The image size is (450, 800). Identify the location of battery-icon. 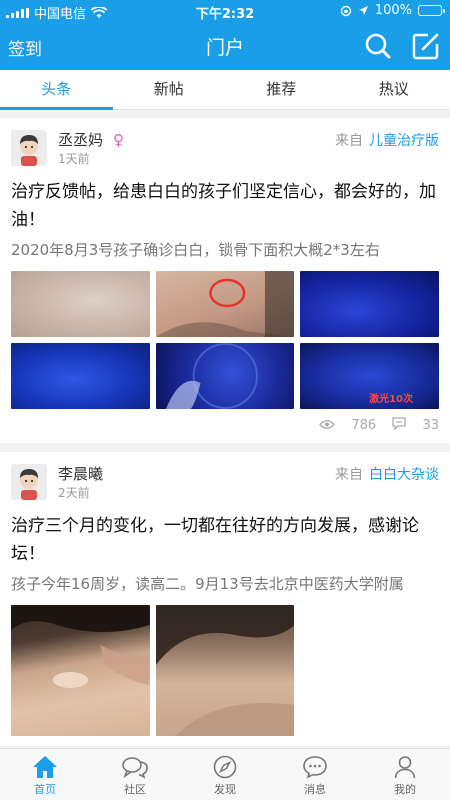
(431, 10).